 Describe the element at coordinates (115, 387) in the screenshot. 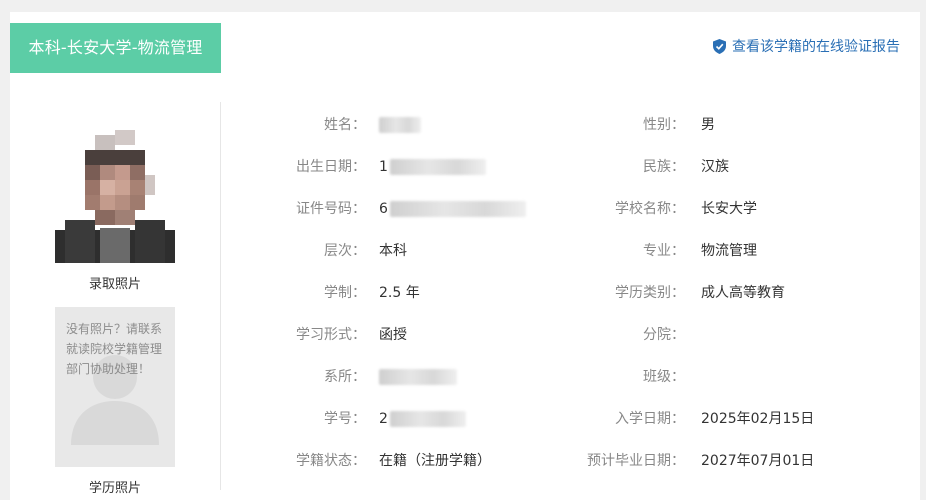

I see `education-photo-placeholder: 没有照片？请联系就读院校学籍管理部门协助处理！` at that location.